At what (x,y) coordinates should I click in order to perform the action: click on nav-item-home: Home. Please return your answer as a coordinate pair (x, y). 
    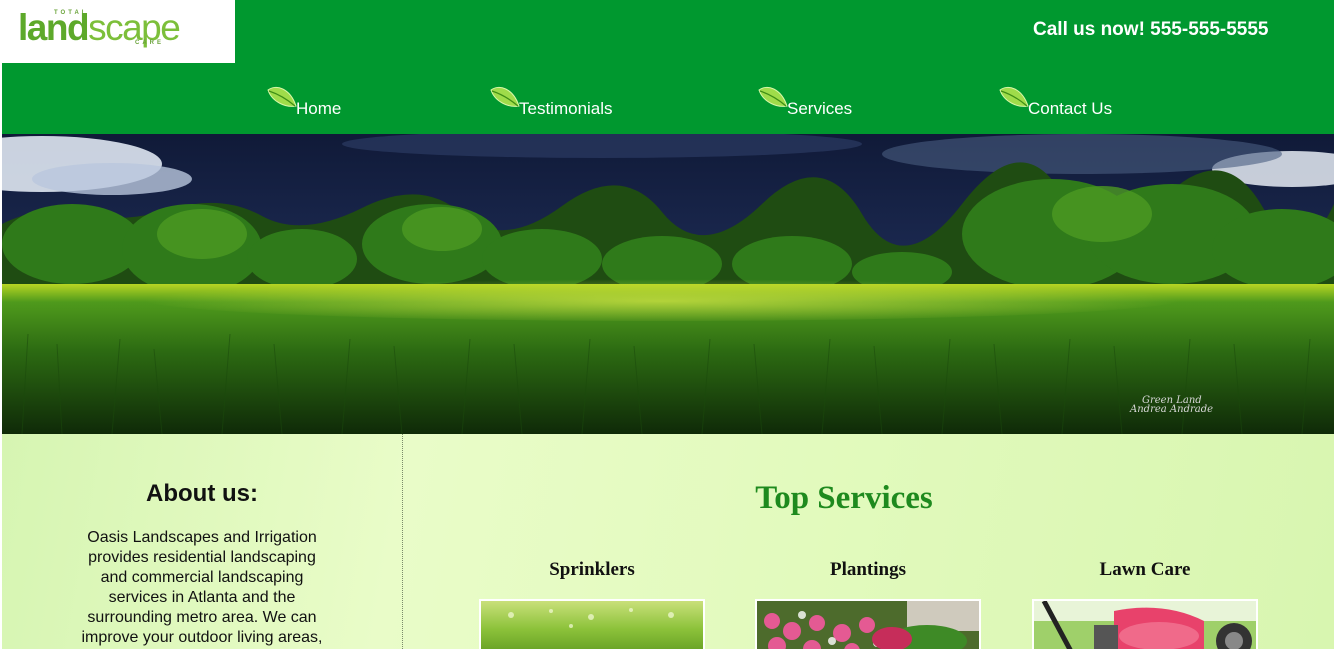
    Looking at the image, I should click on (321, 101).